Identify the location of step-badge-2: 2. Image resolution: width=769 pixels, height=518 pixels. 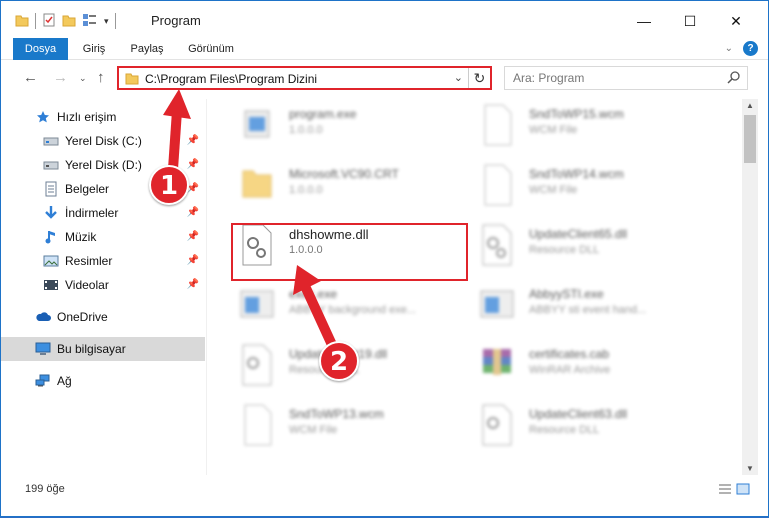
(339, 361).